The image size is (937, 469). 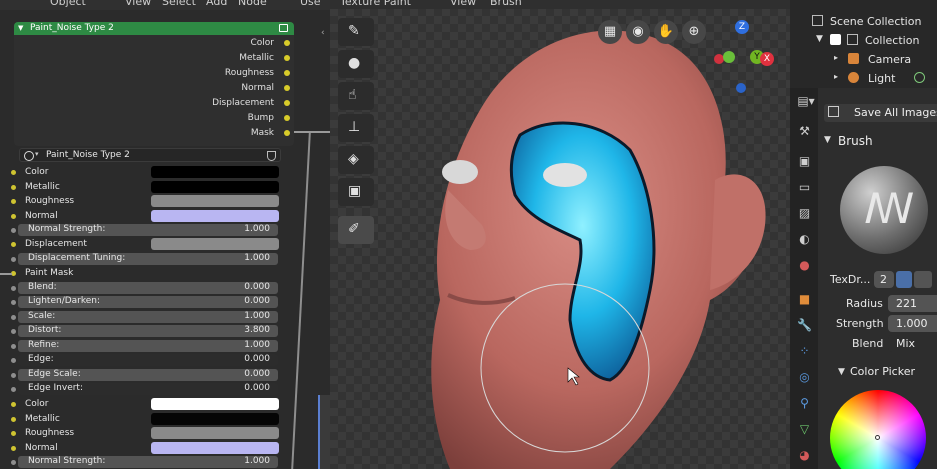 What do you see at coordinates (923, 279) in the screenshot?
I see `duplicate-brush-icon` at bounding box center [923, 279].